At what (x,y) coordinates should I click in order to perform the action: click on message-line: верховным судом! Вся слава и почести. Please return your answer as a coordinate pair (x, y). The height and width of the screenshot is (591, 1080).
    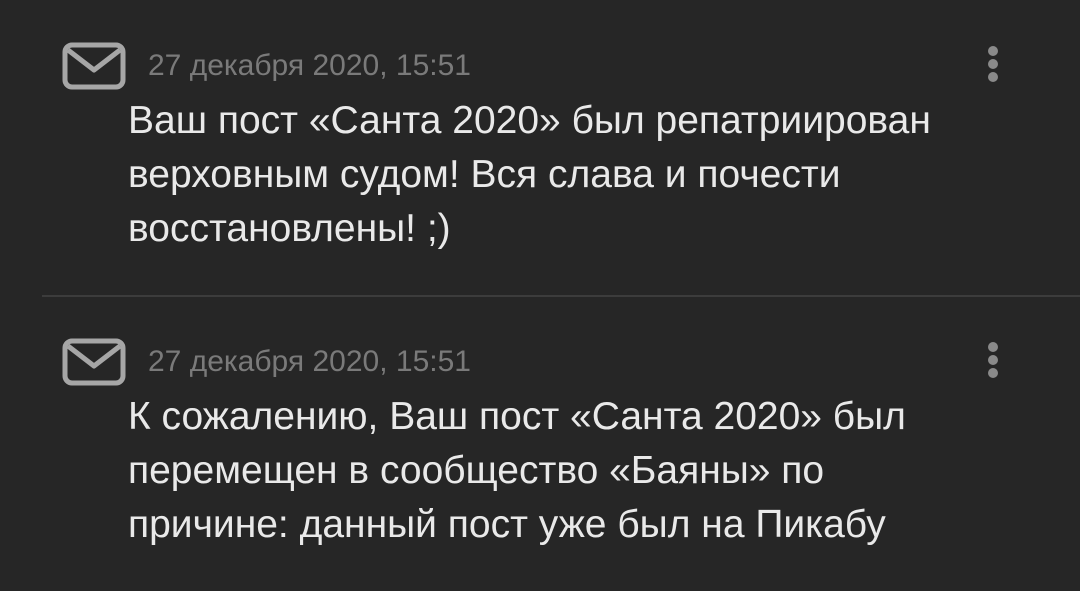
    Looking at the image, I should click on (484, 174).